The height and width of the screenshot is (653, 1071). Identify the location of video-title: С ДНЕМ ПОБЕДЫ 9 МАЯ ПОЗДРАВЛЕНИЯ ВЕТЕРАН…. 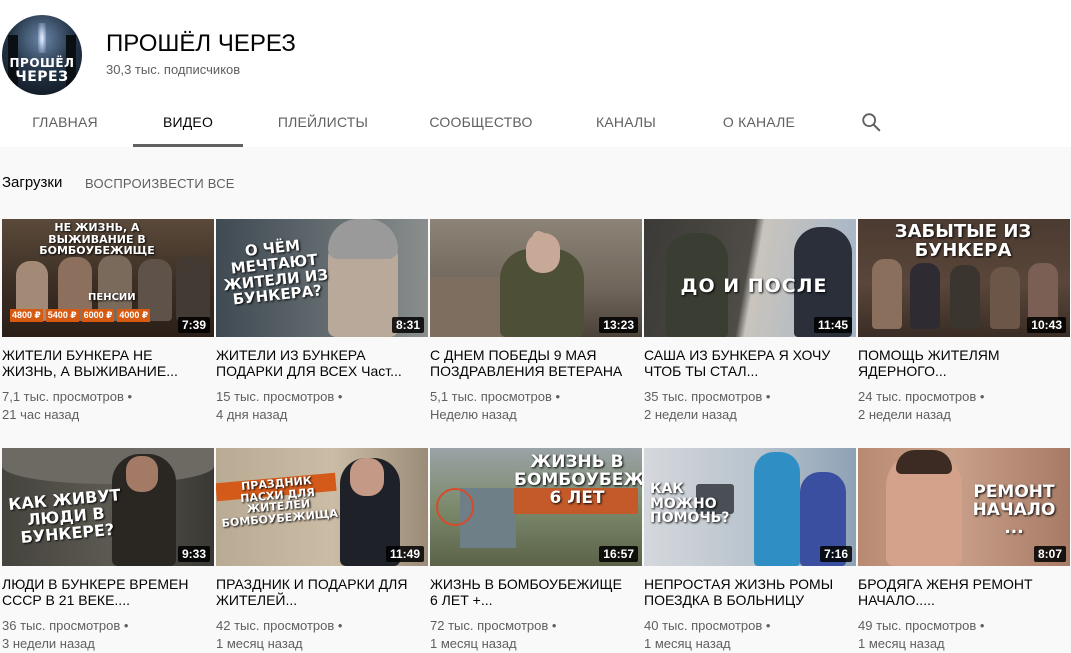
(530, 363).